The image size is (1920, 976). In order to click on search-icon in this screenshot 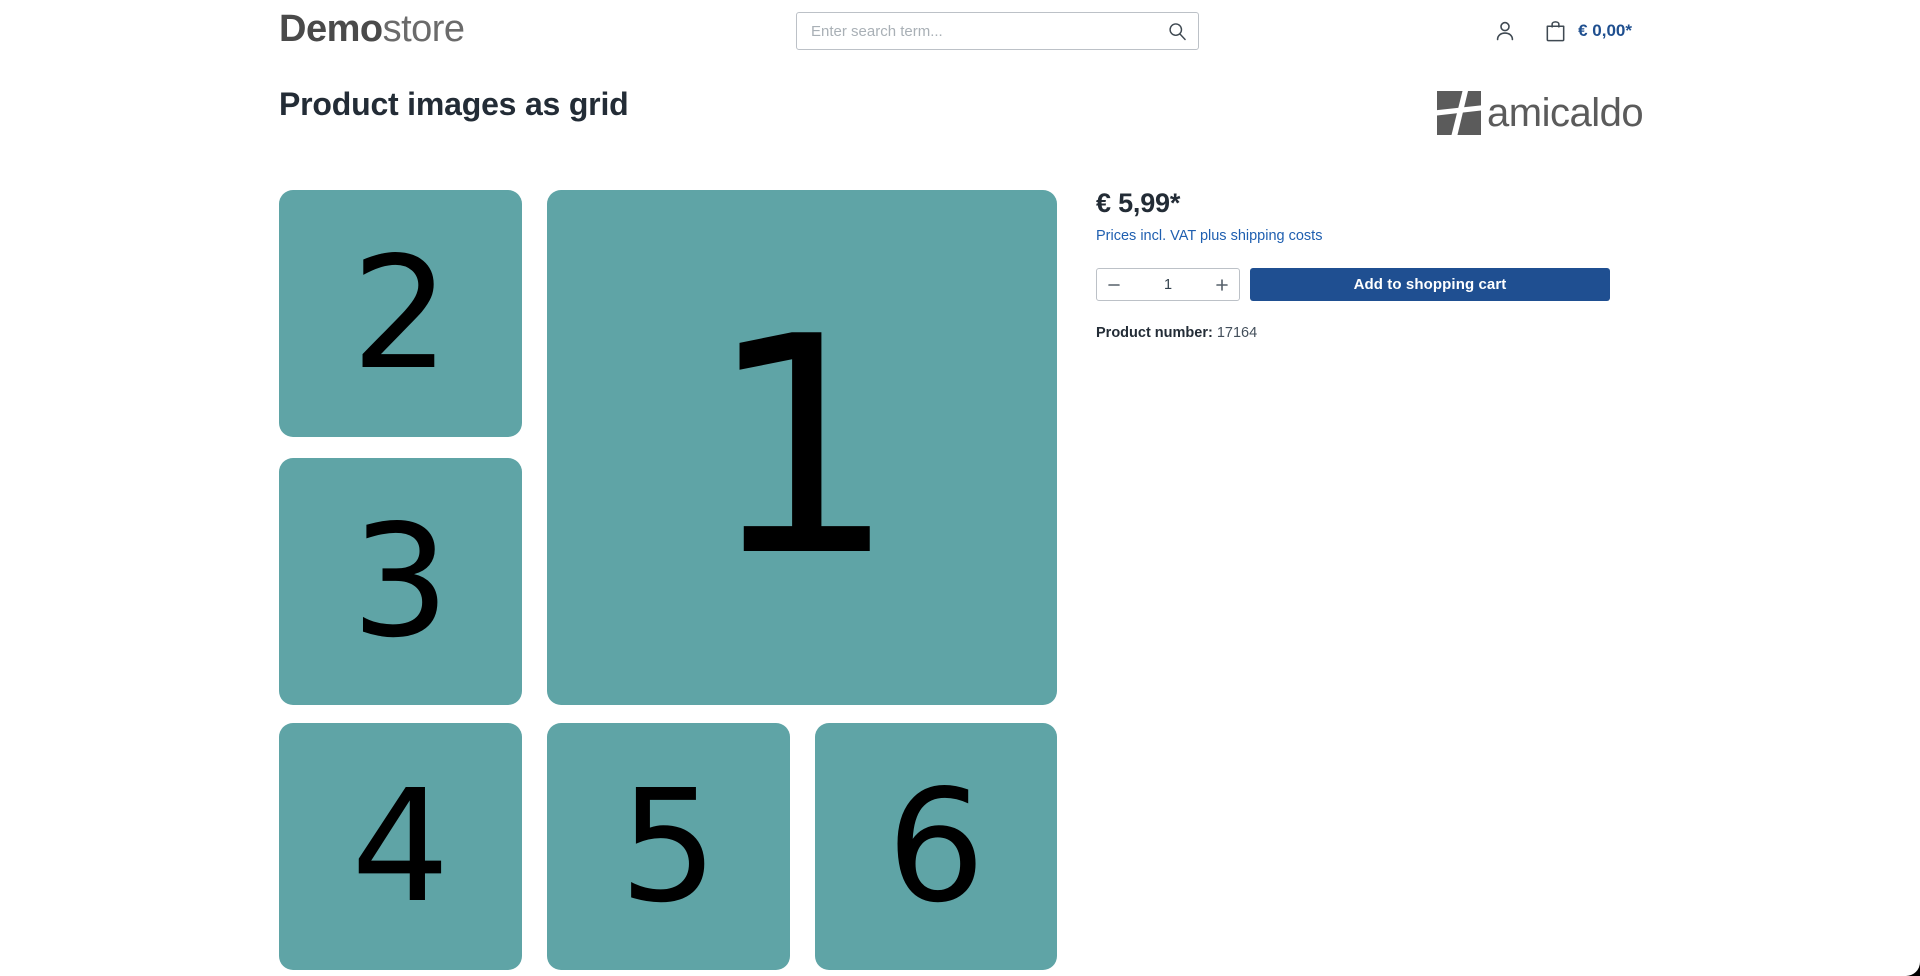, I will do `click(1177, 31)`.